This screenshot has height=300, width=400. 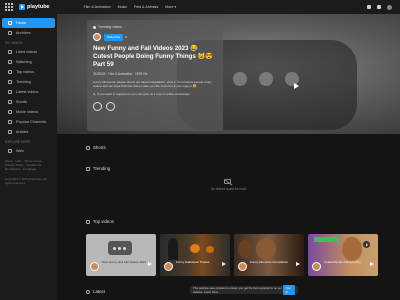 What do you see at coordinates (349, 262) in the screenshot?
I see `video-title: Cutest People Doing Funny` at bounding box center [349, 262].